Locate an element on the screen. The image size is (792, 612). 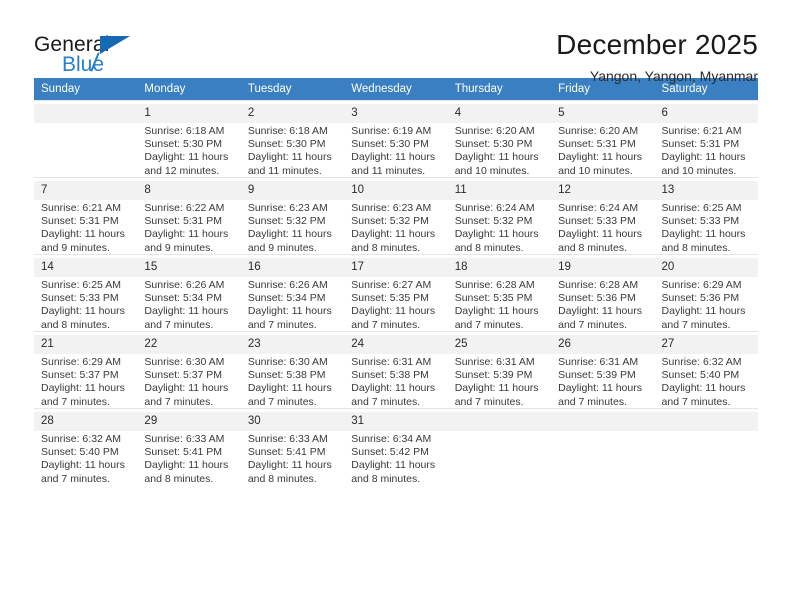
sunset-text: Sunset: 5:39 PM is located at coordinates (493, 375).